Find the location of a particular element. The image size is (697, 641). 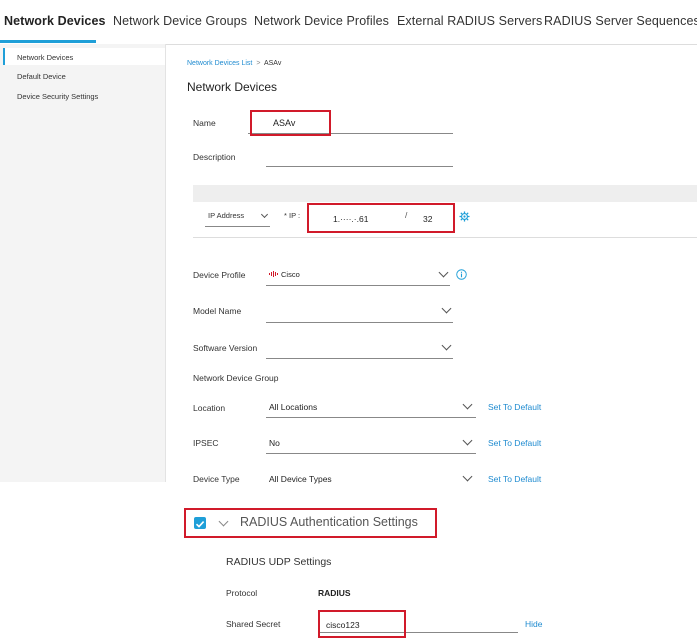

page-title: Network Devices is located at coordinates (232, 87).